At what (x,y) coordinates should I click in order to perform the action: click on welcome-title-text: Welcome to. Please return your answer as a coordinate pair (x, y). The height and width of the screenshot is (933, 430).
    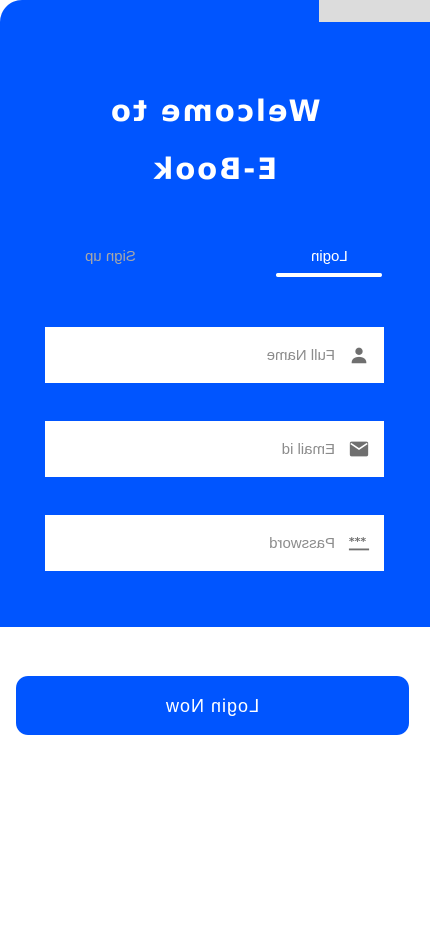
    Looking at the image, I should click on (215, 111).